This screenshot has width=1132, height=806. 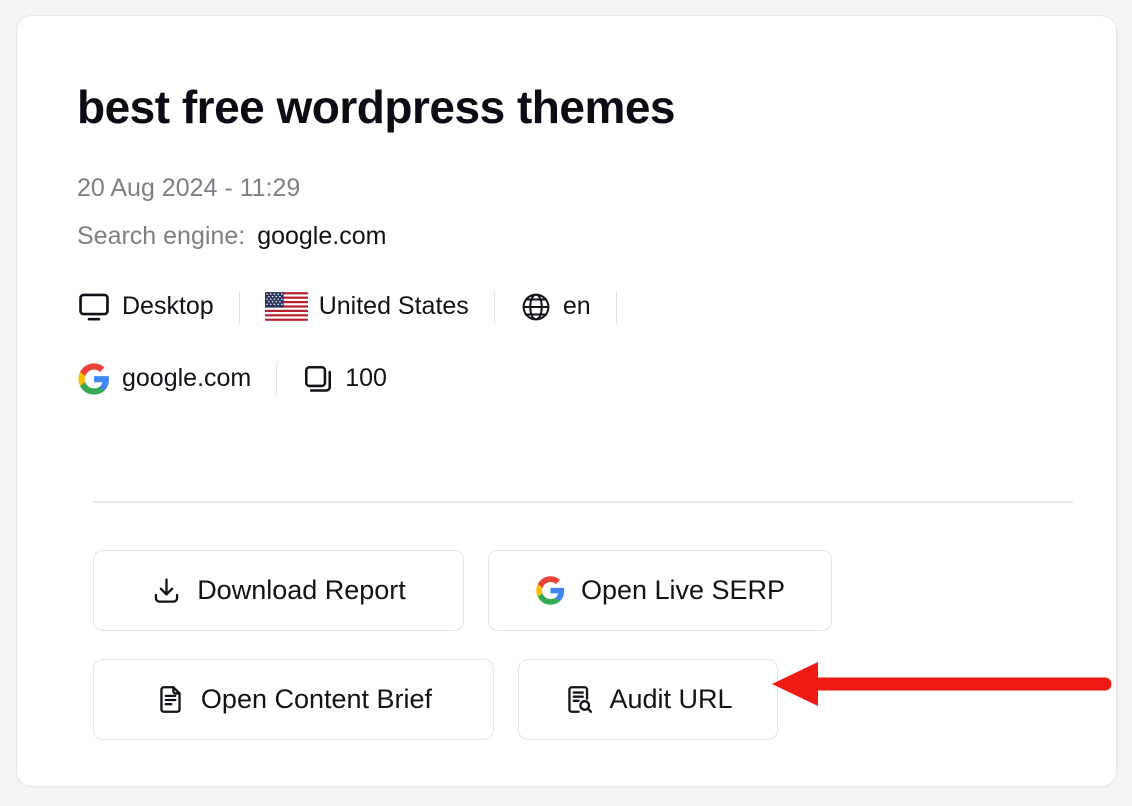 I want to click on search-engine-value: google.com, so click(x=322, y=235).